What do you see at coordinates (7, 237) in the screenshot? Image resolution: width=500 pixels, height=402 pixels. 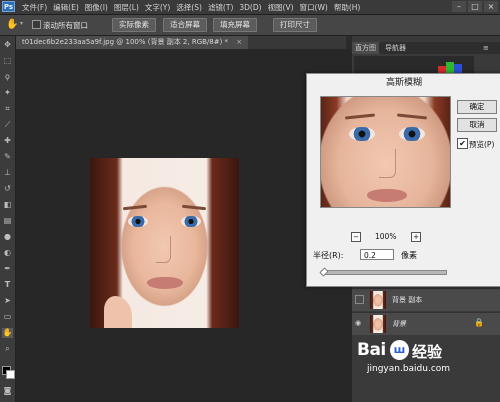 I see `blur-tool-icon: ●` at bounding box center [7, 237].